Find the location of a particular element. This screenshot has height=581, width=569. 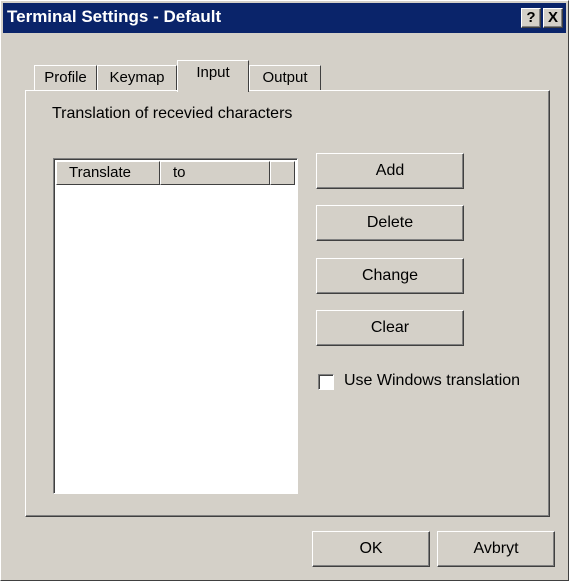

title-bar: Terminal Settings - Default ? X is located at coordinates (284, 18).